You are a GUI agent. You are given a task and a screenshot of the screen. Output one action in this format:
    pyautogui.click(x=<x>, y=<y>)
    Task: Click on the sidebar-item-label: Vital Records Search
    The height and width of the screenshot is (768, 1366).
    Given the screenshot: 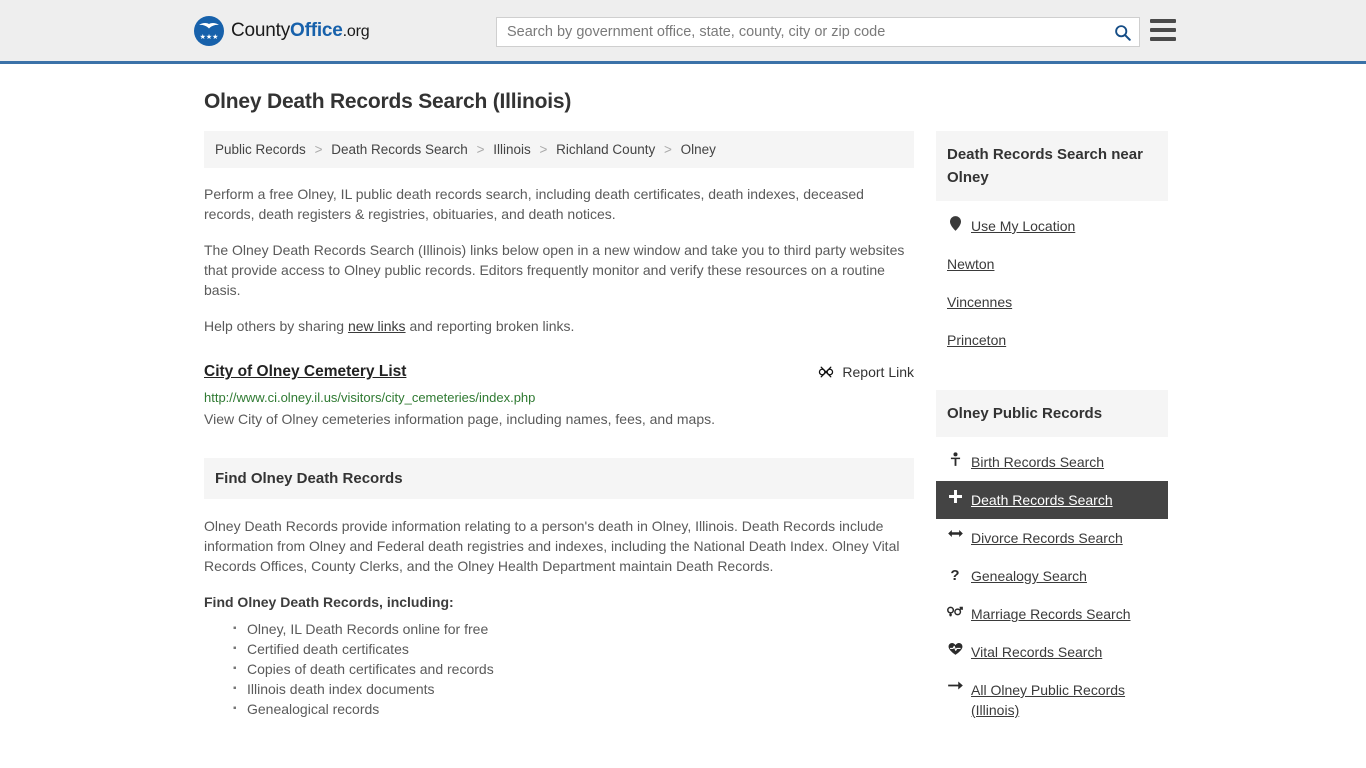 What is the action you would take?
    pyautogui.click(x=1037, y=652)
    